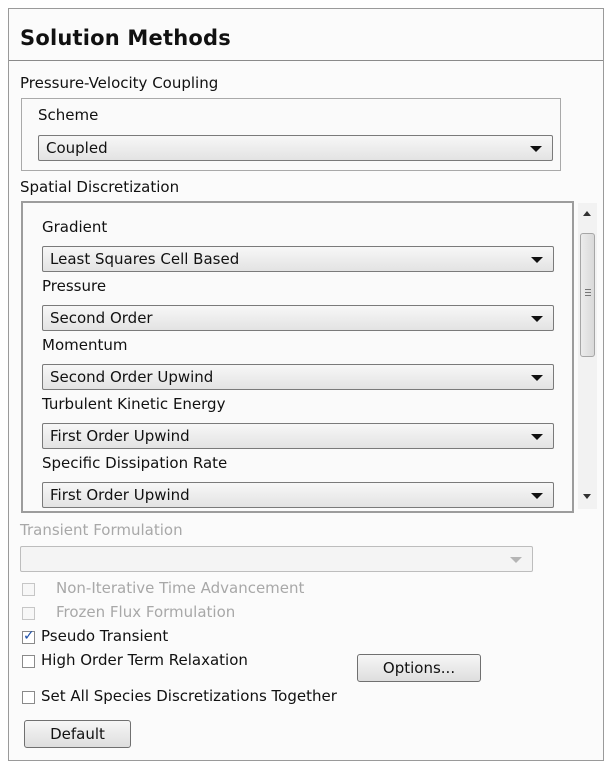 The width and height of the screenshot is (612, 769). Describe the element at coordinates (100, 187) in the screenshot. I see `spatial-discretization-label: Spatial Discretization` at that location.